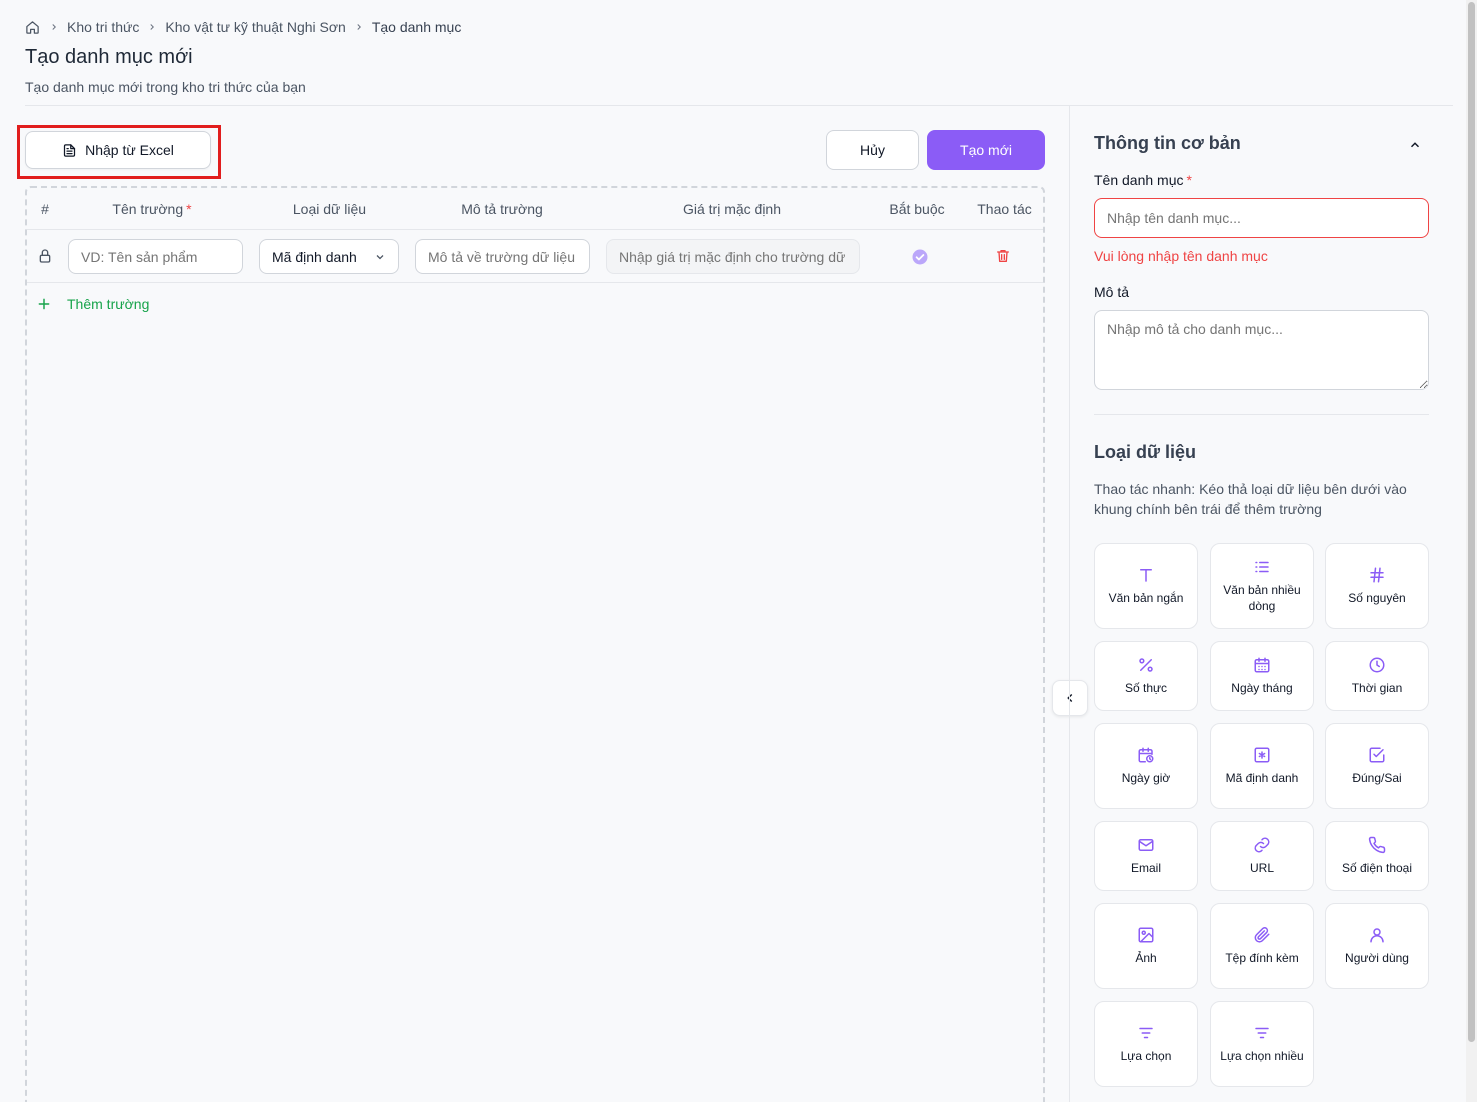 This screenshot has width=1477, height=1102. I want to click on type-tile-multiline-text: Văn bản nhiều dòng, so click(1262, 586).